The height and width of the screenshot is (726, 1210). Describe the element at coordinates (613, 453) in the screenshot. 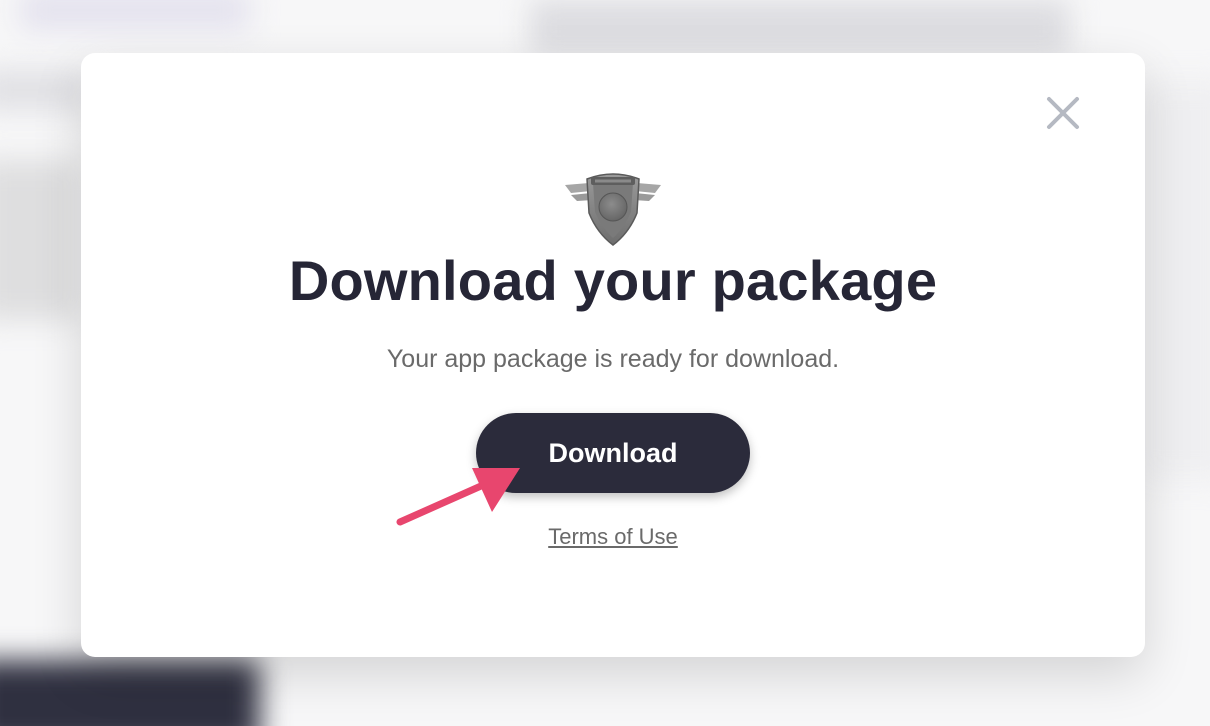

I see `download-button: Download` at that location.